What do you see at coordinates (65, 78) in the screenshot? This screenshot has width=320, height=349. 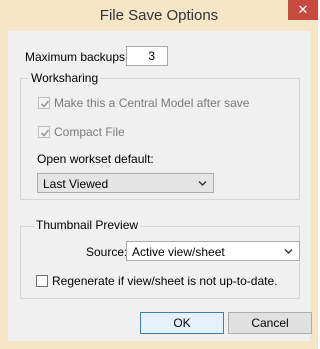 I see `worksharing-legend: Worksharing` at bounding box center [65, 78].